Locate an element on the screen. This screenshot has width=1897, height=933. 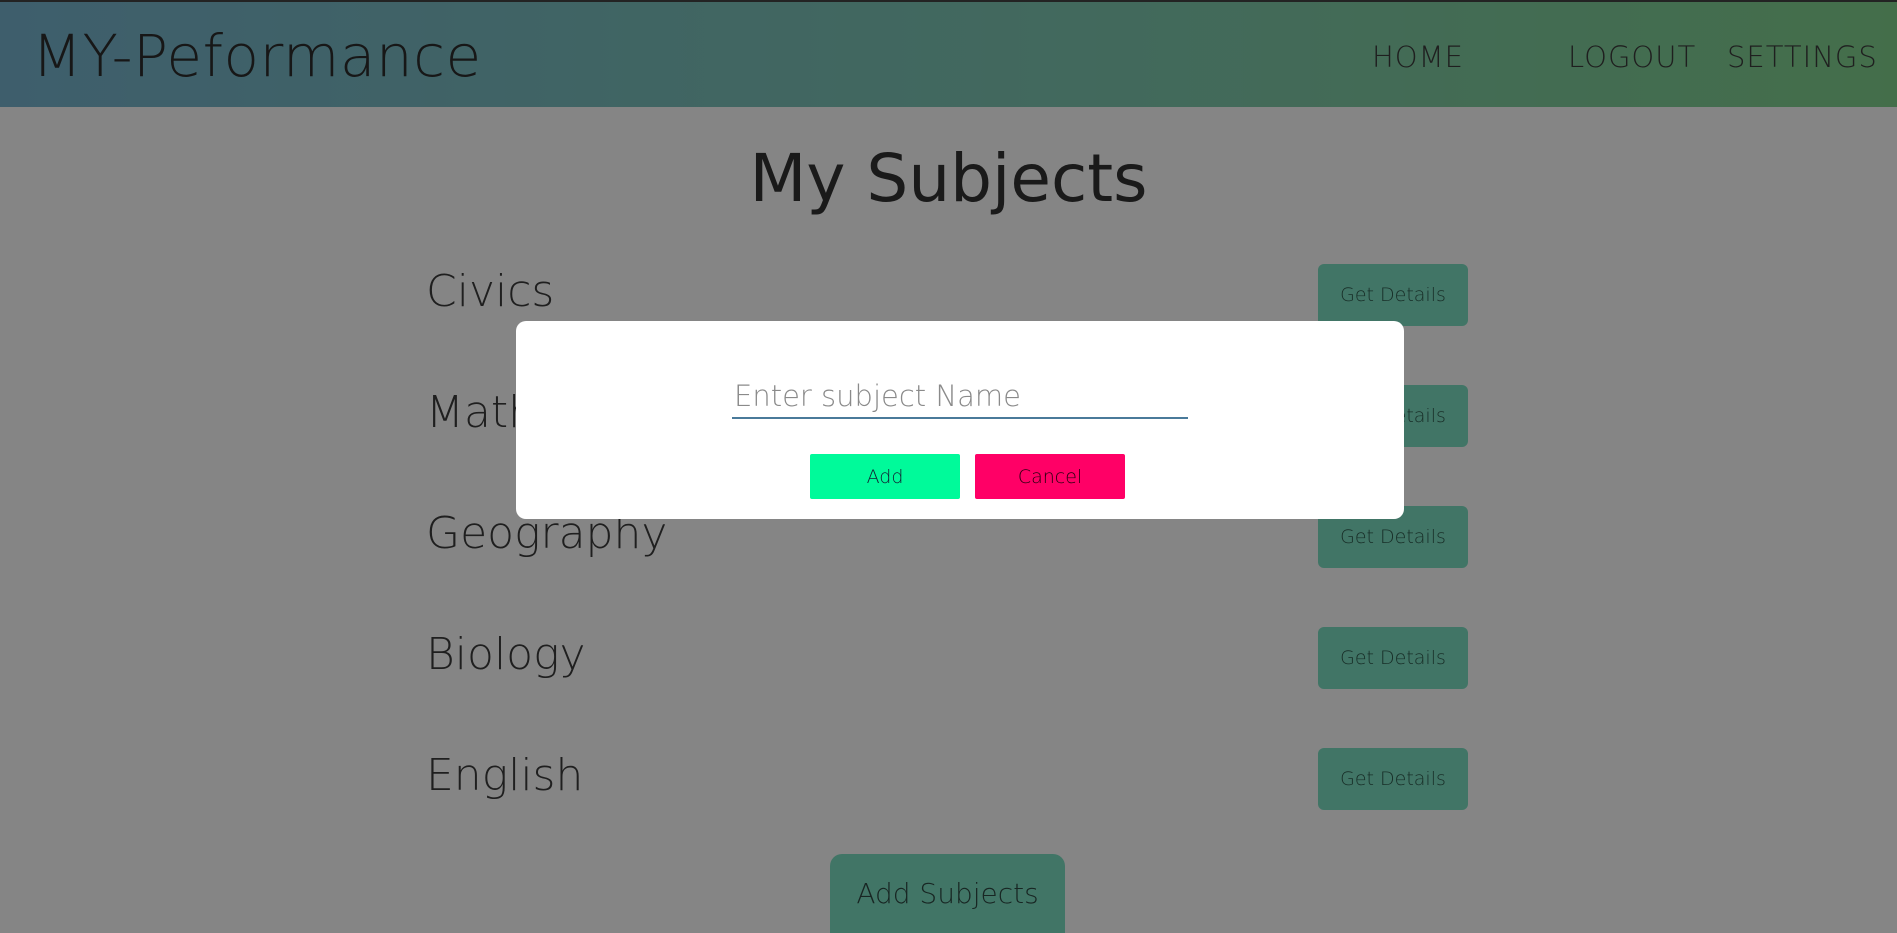
add-button: Add is located at coordinates (885, 476).